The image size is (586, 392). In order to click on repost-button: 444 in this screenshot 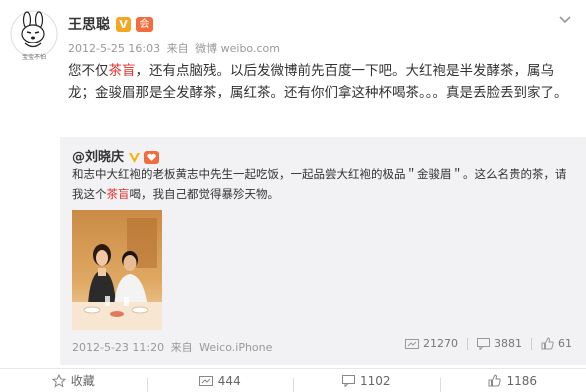, I will do `click(220, 382)`.